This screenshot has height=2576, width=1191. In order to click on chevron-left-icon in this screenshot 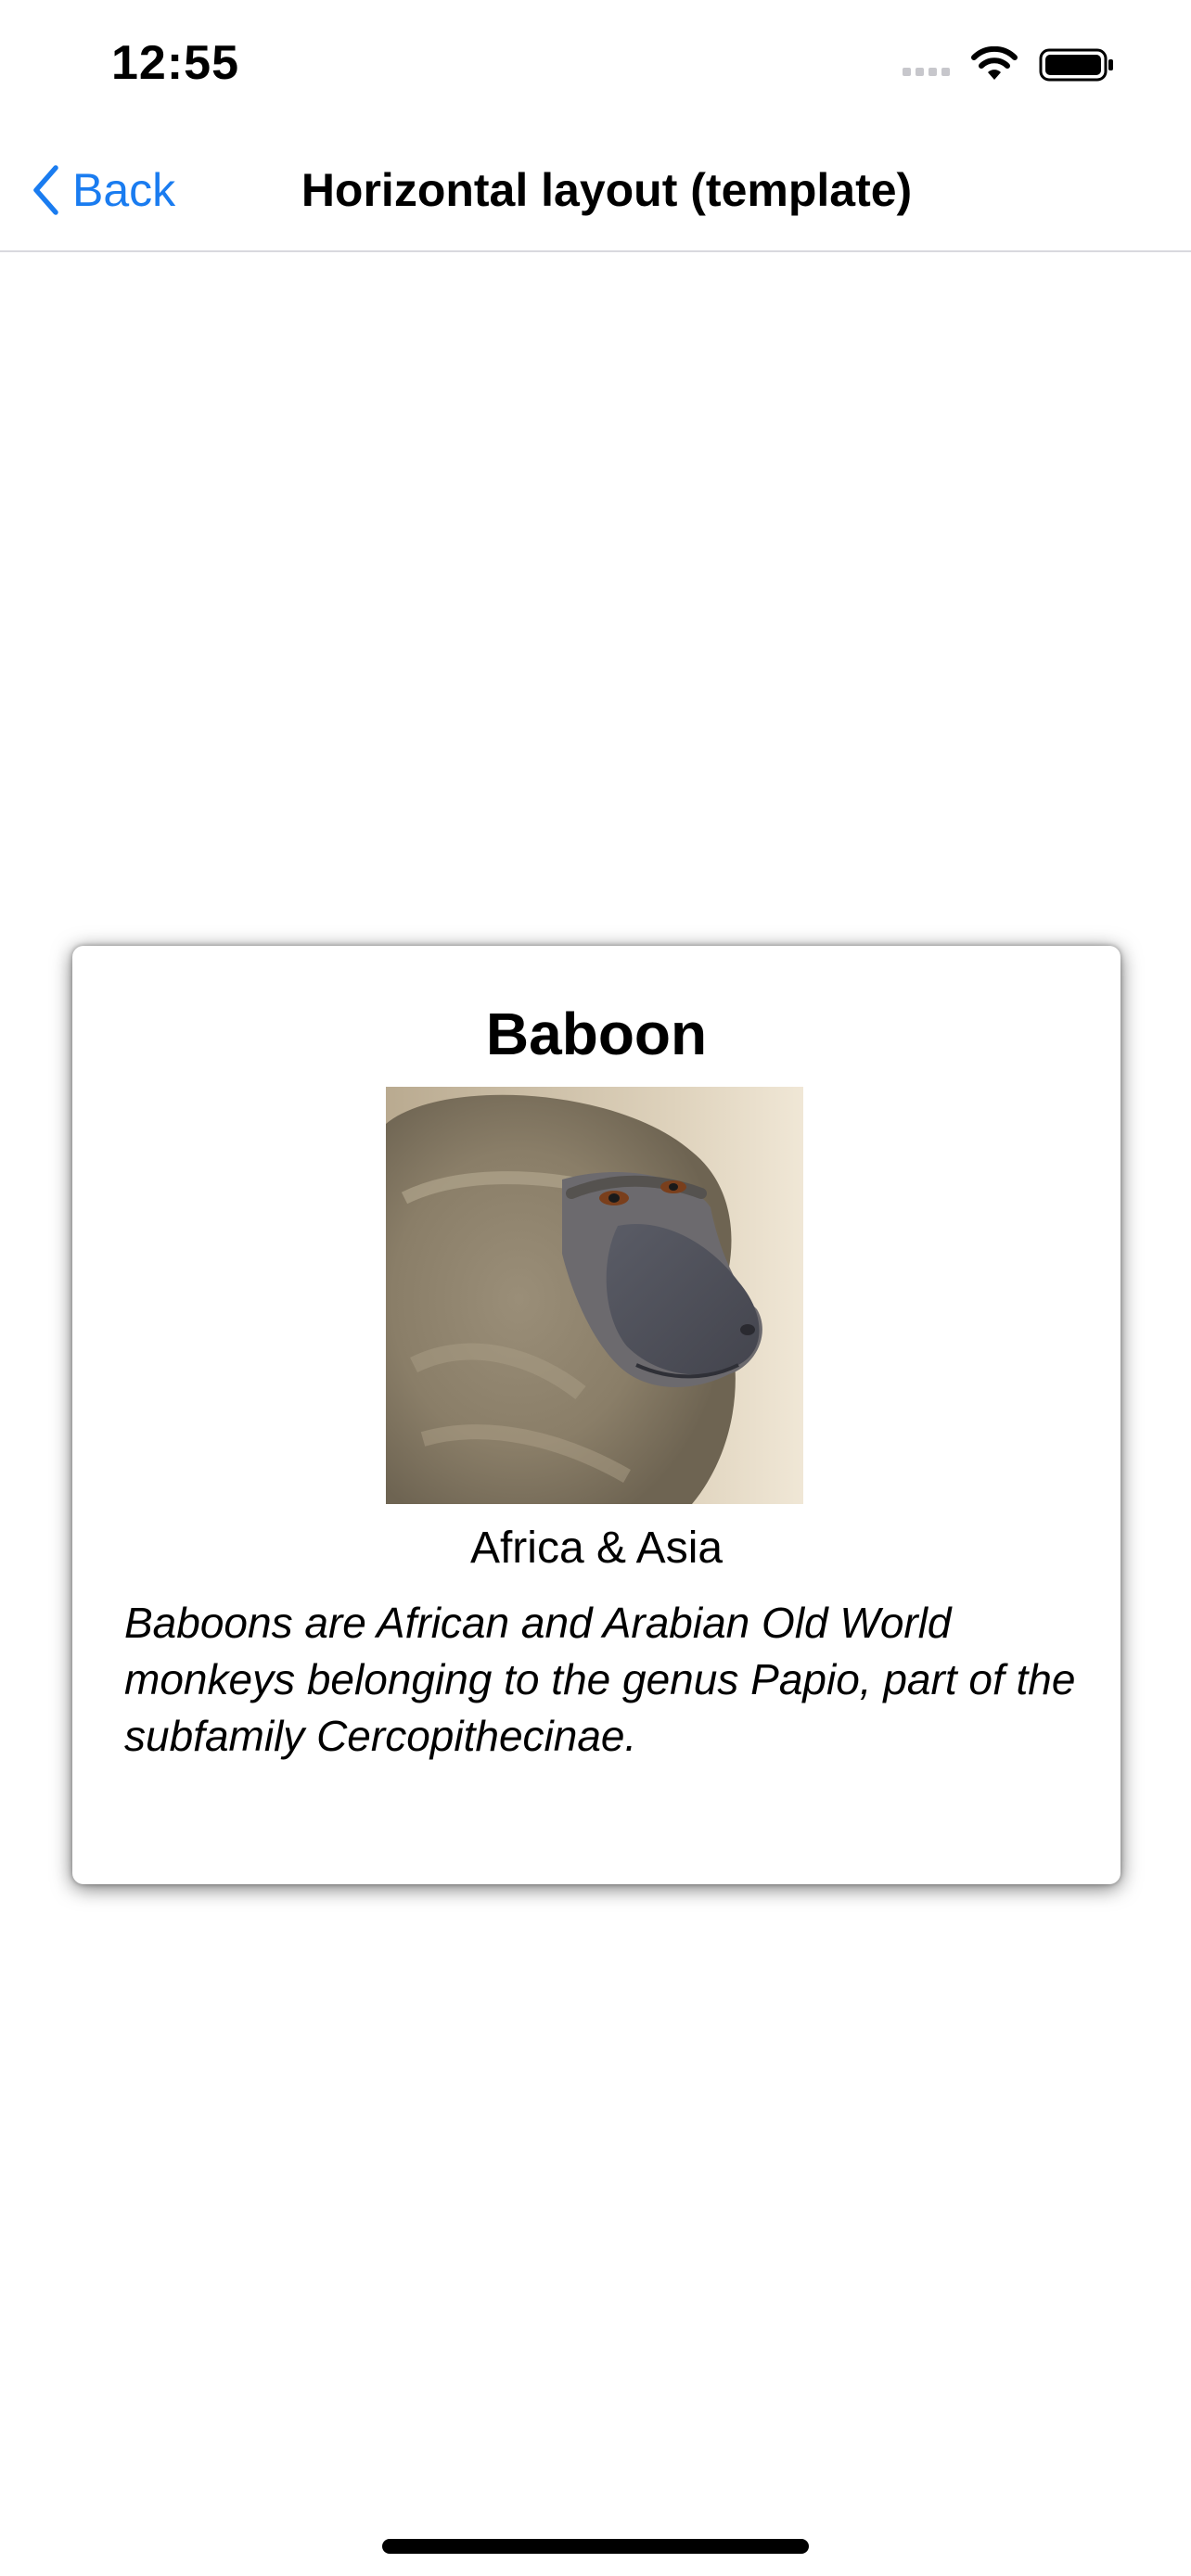, I will do `click(45, 190)`.